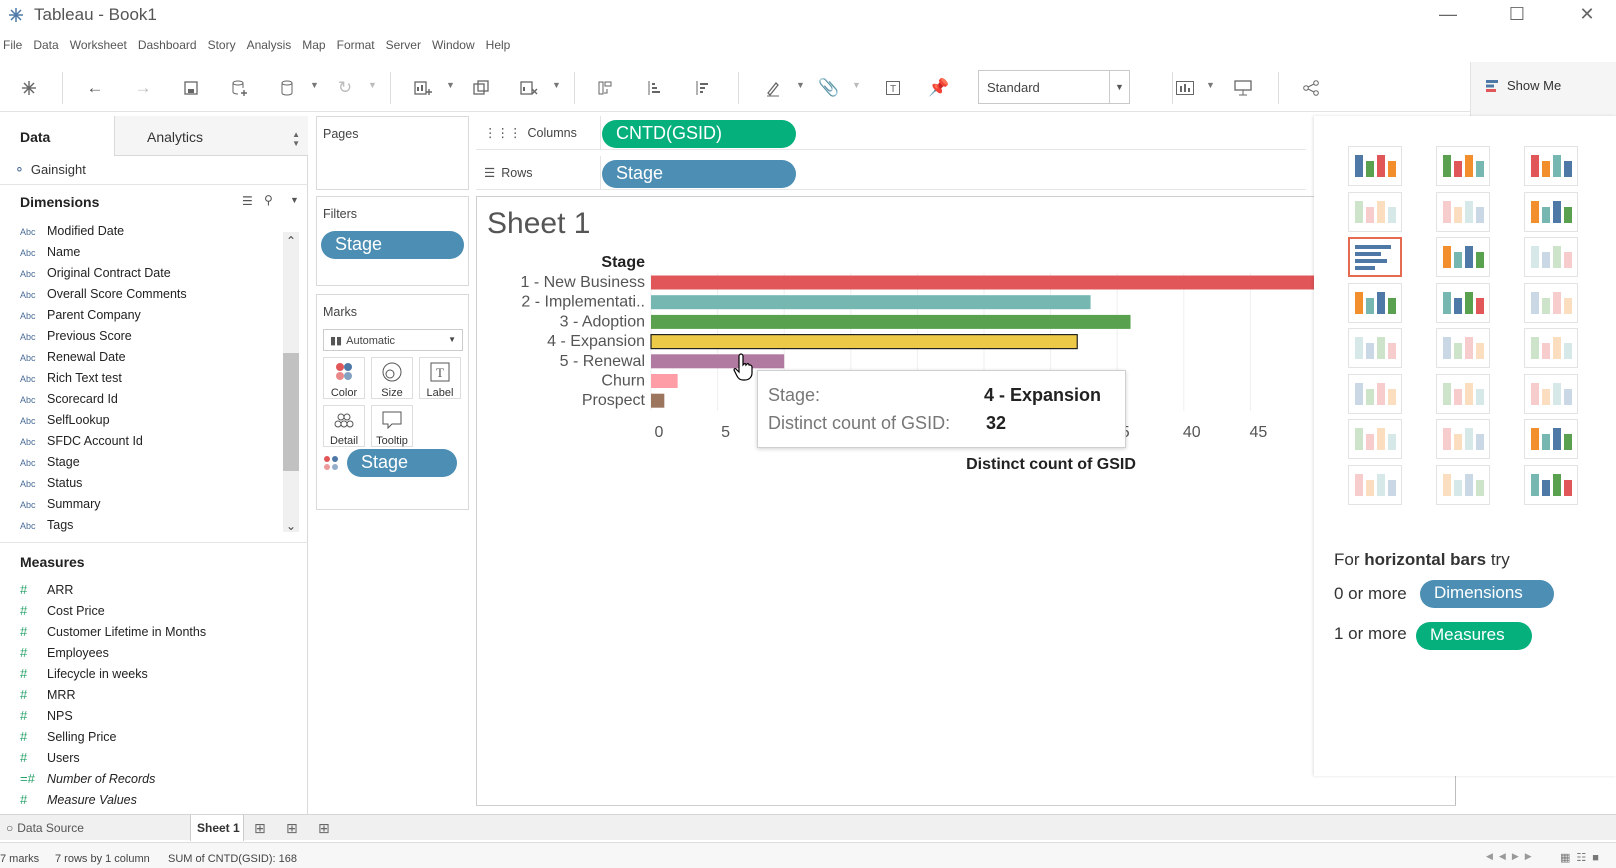 The width and height of the screenshot is (1616, 868). Describe the element at coordinates (392, 378) in the screenshot. I see `size-button: Size` at that location.